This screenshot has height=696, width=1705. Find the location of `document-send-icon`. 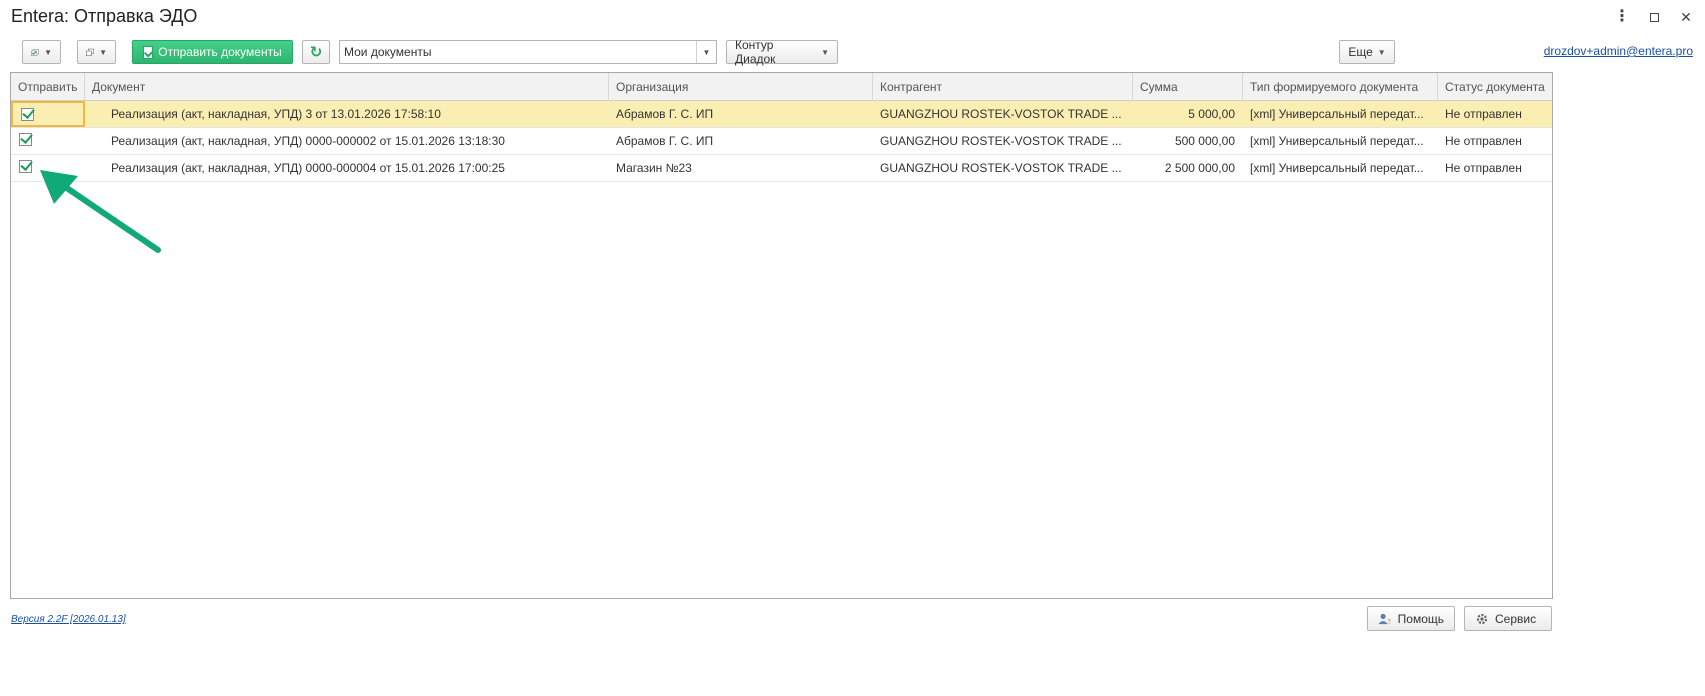

document-send-icon is located at coordinates (148, 52).